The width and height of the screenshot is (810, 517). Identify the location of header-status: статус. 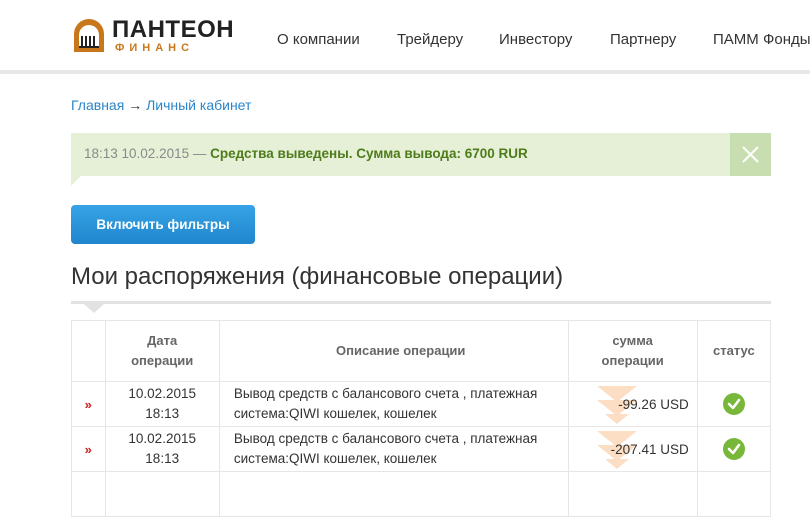
(734, 351).